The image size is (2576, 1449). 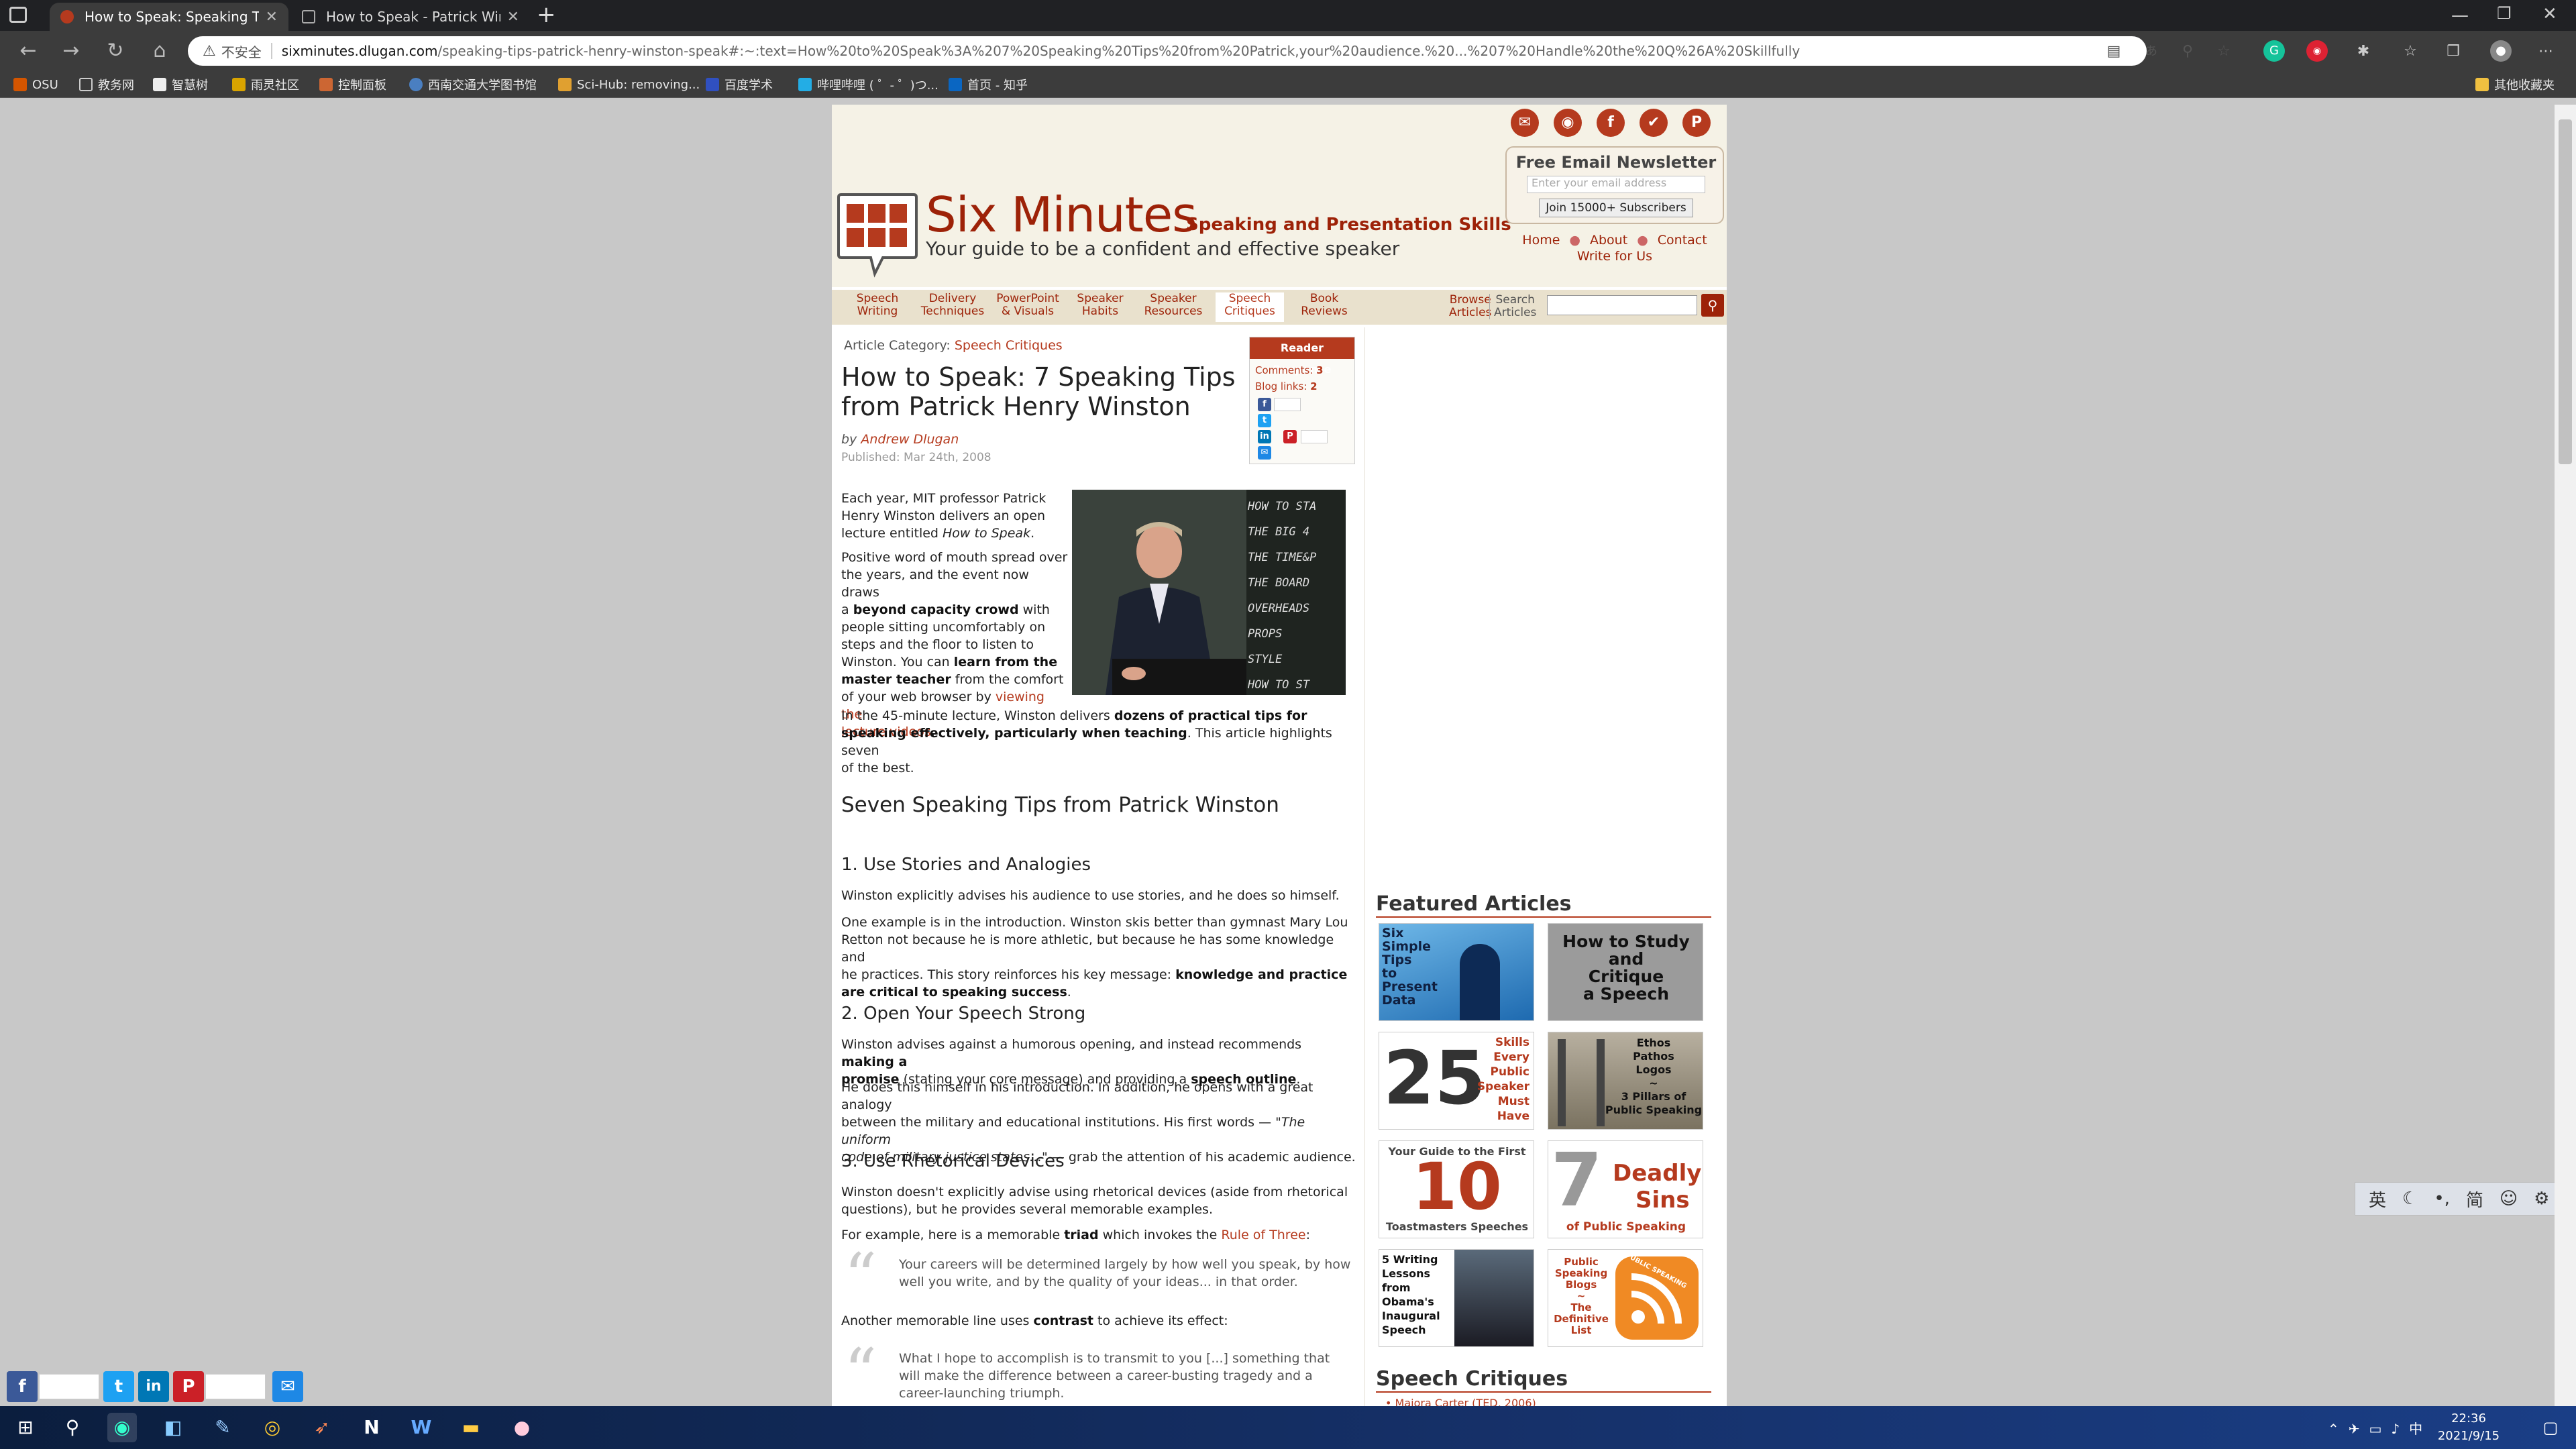 What do you see at coordinates (2550, 1427) in the screenshot?
I see `notifications-icon: ▢` at bounding box center [2550, 1427].